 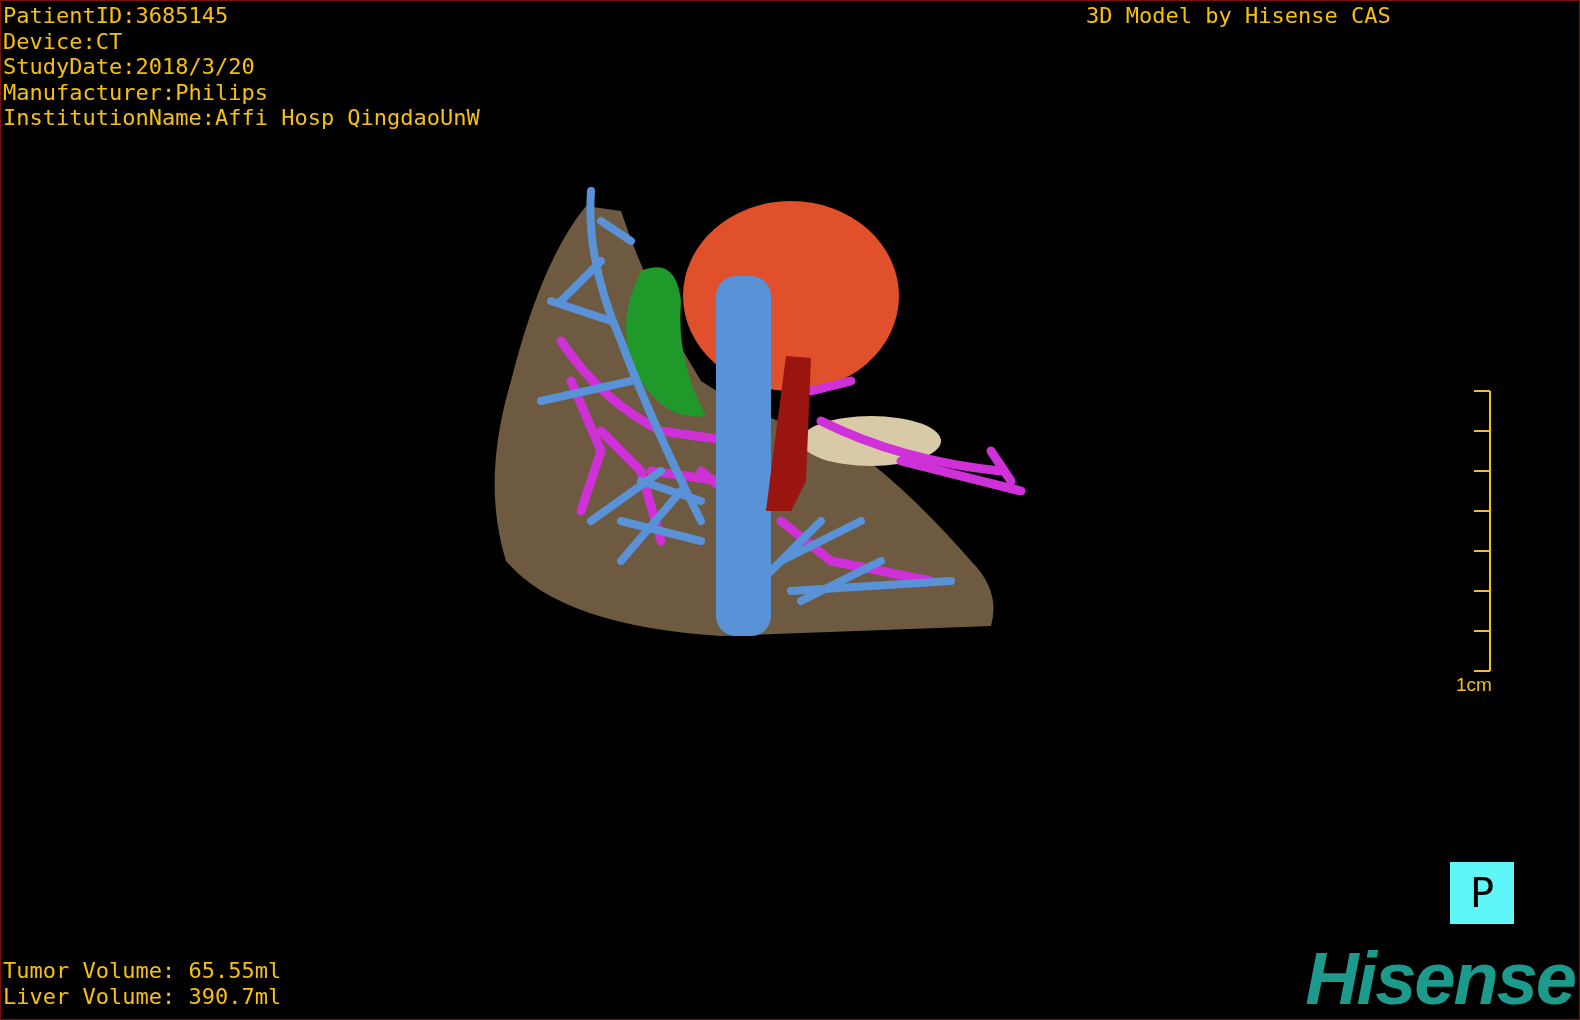 What do you see at coordinates (241, 118) in the screenshot?
I see `study-info-text: InstitutionName:Affi Hosp QingdaoUnW` at bounding box center [241, 118].